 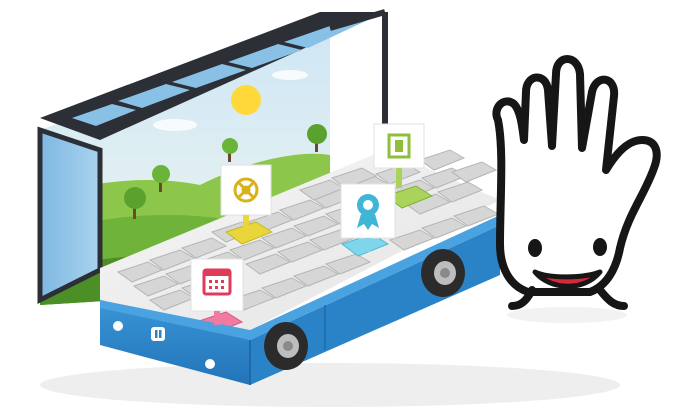 What do you see at coordinates (600, 247) in the screenshot?
I see `mascot-eye-right` at bounding box center [600, 247].